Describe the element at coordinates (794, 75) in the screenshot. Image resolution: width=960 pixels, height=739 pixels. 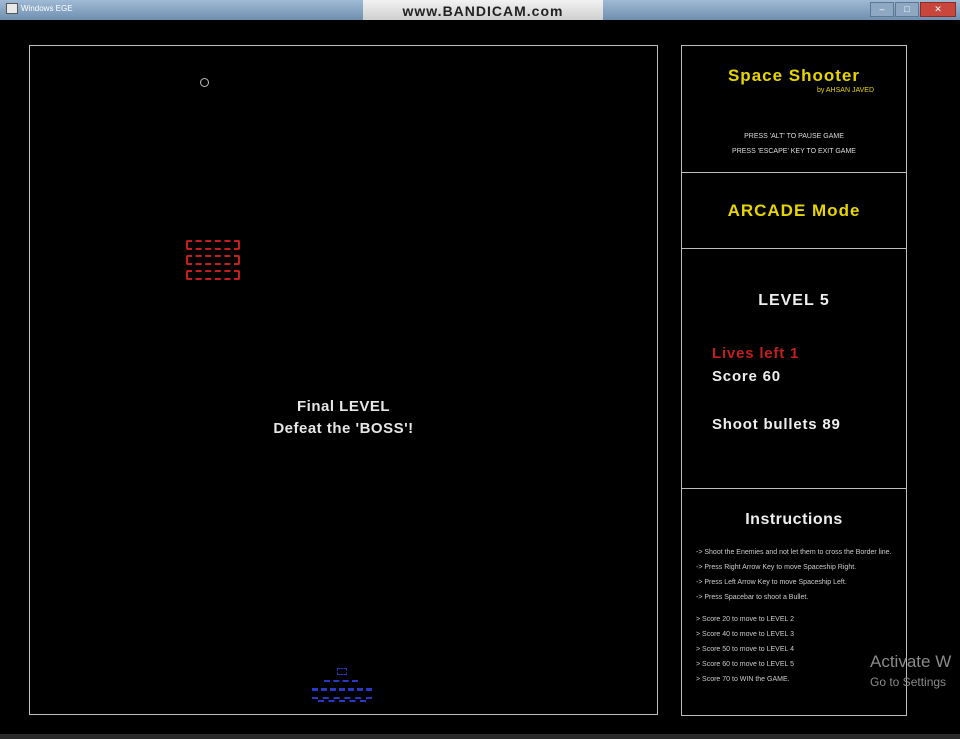
I see `game-title: Space Shooter` at that location.